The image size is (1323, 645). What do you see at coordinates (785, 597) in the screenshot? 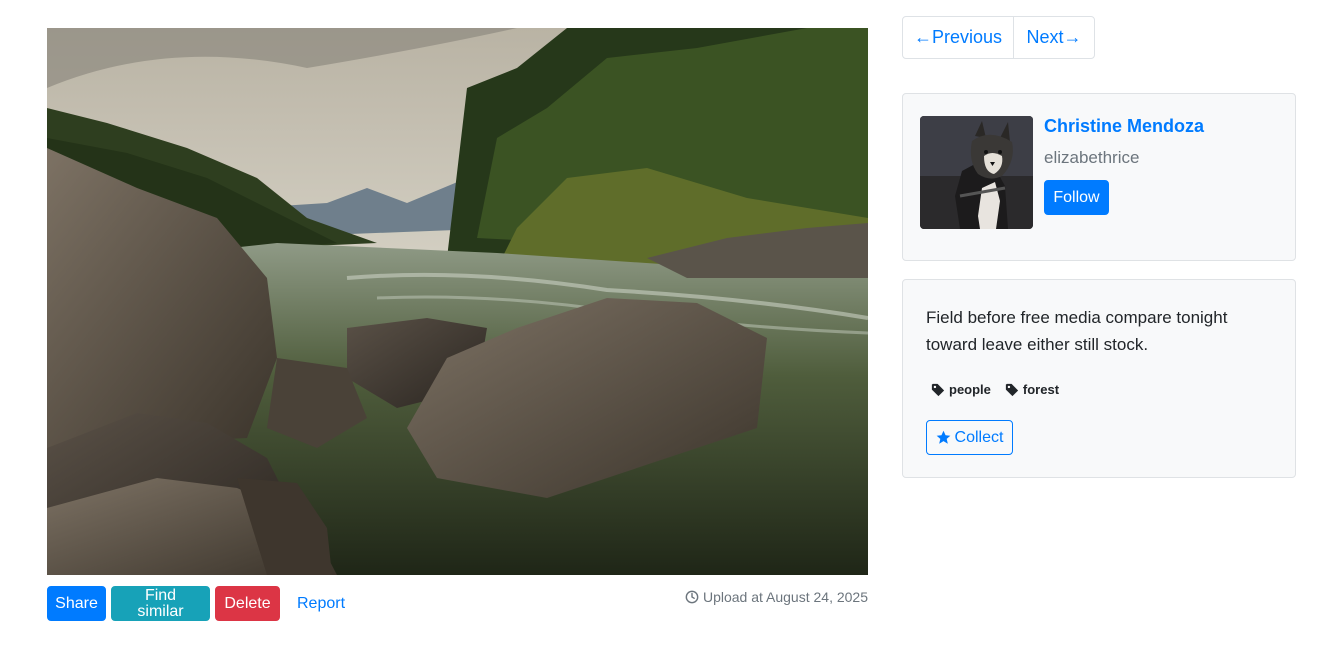
I see `upload-date-text: Upload at August 24, 2025` at bounding box center [785, 597].